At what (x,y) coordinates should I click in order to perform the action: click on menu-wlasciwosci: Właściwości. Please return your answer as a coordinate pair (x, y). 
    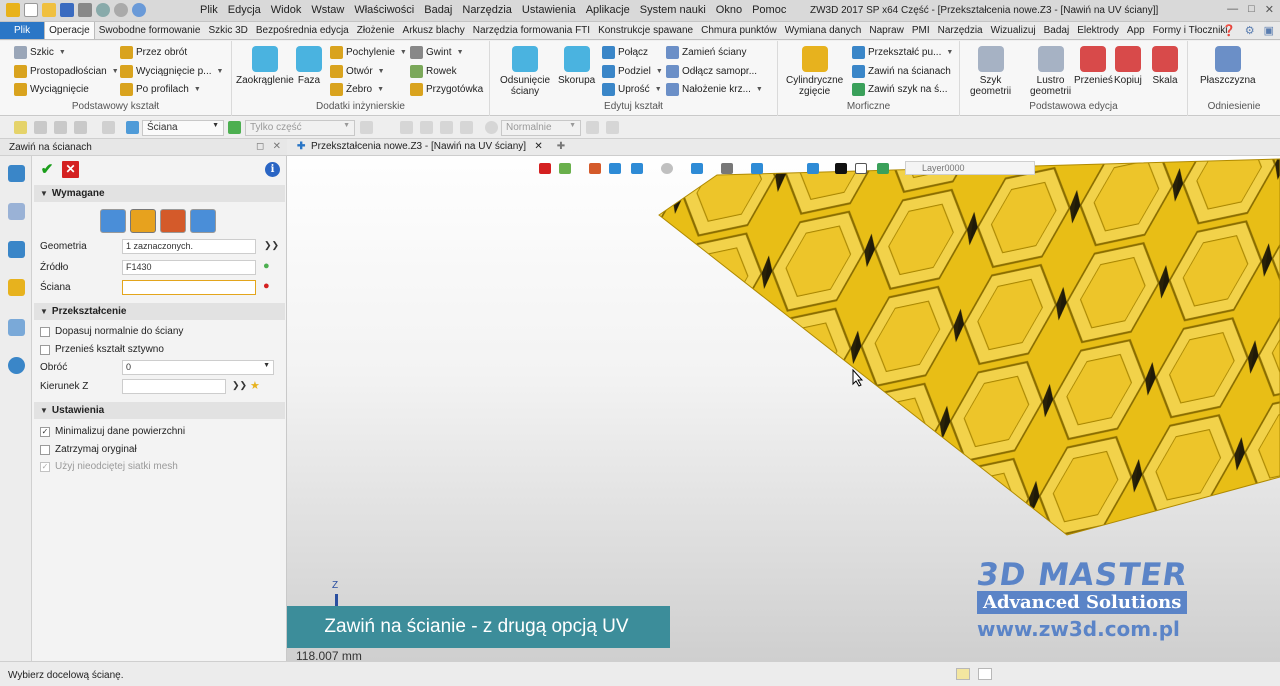
    Looking at the image, I should click on (384, 10).